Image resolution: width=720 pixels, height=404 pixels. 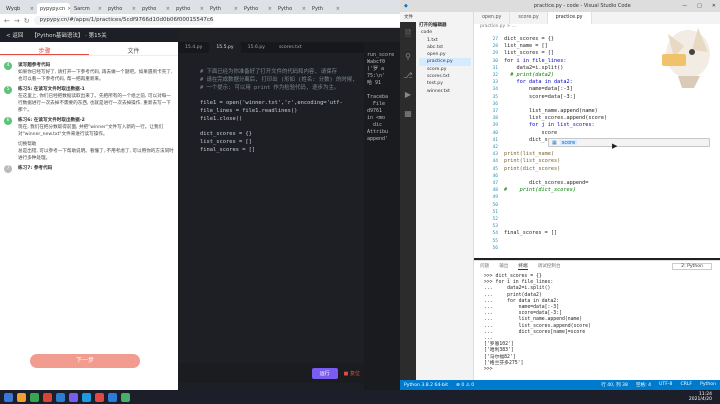 What do you see at coordinates (445, 40) in the screenshot?
I see `explorer-item: 1.txt` at bounding box center [445, 40].